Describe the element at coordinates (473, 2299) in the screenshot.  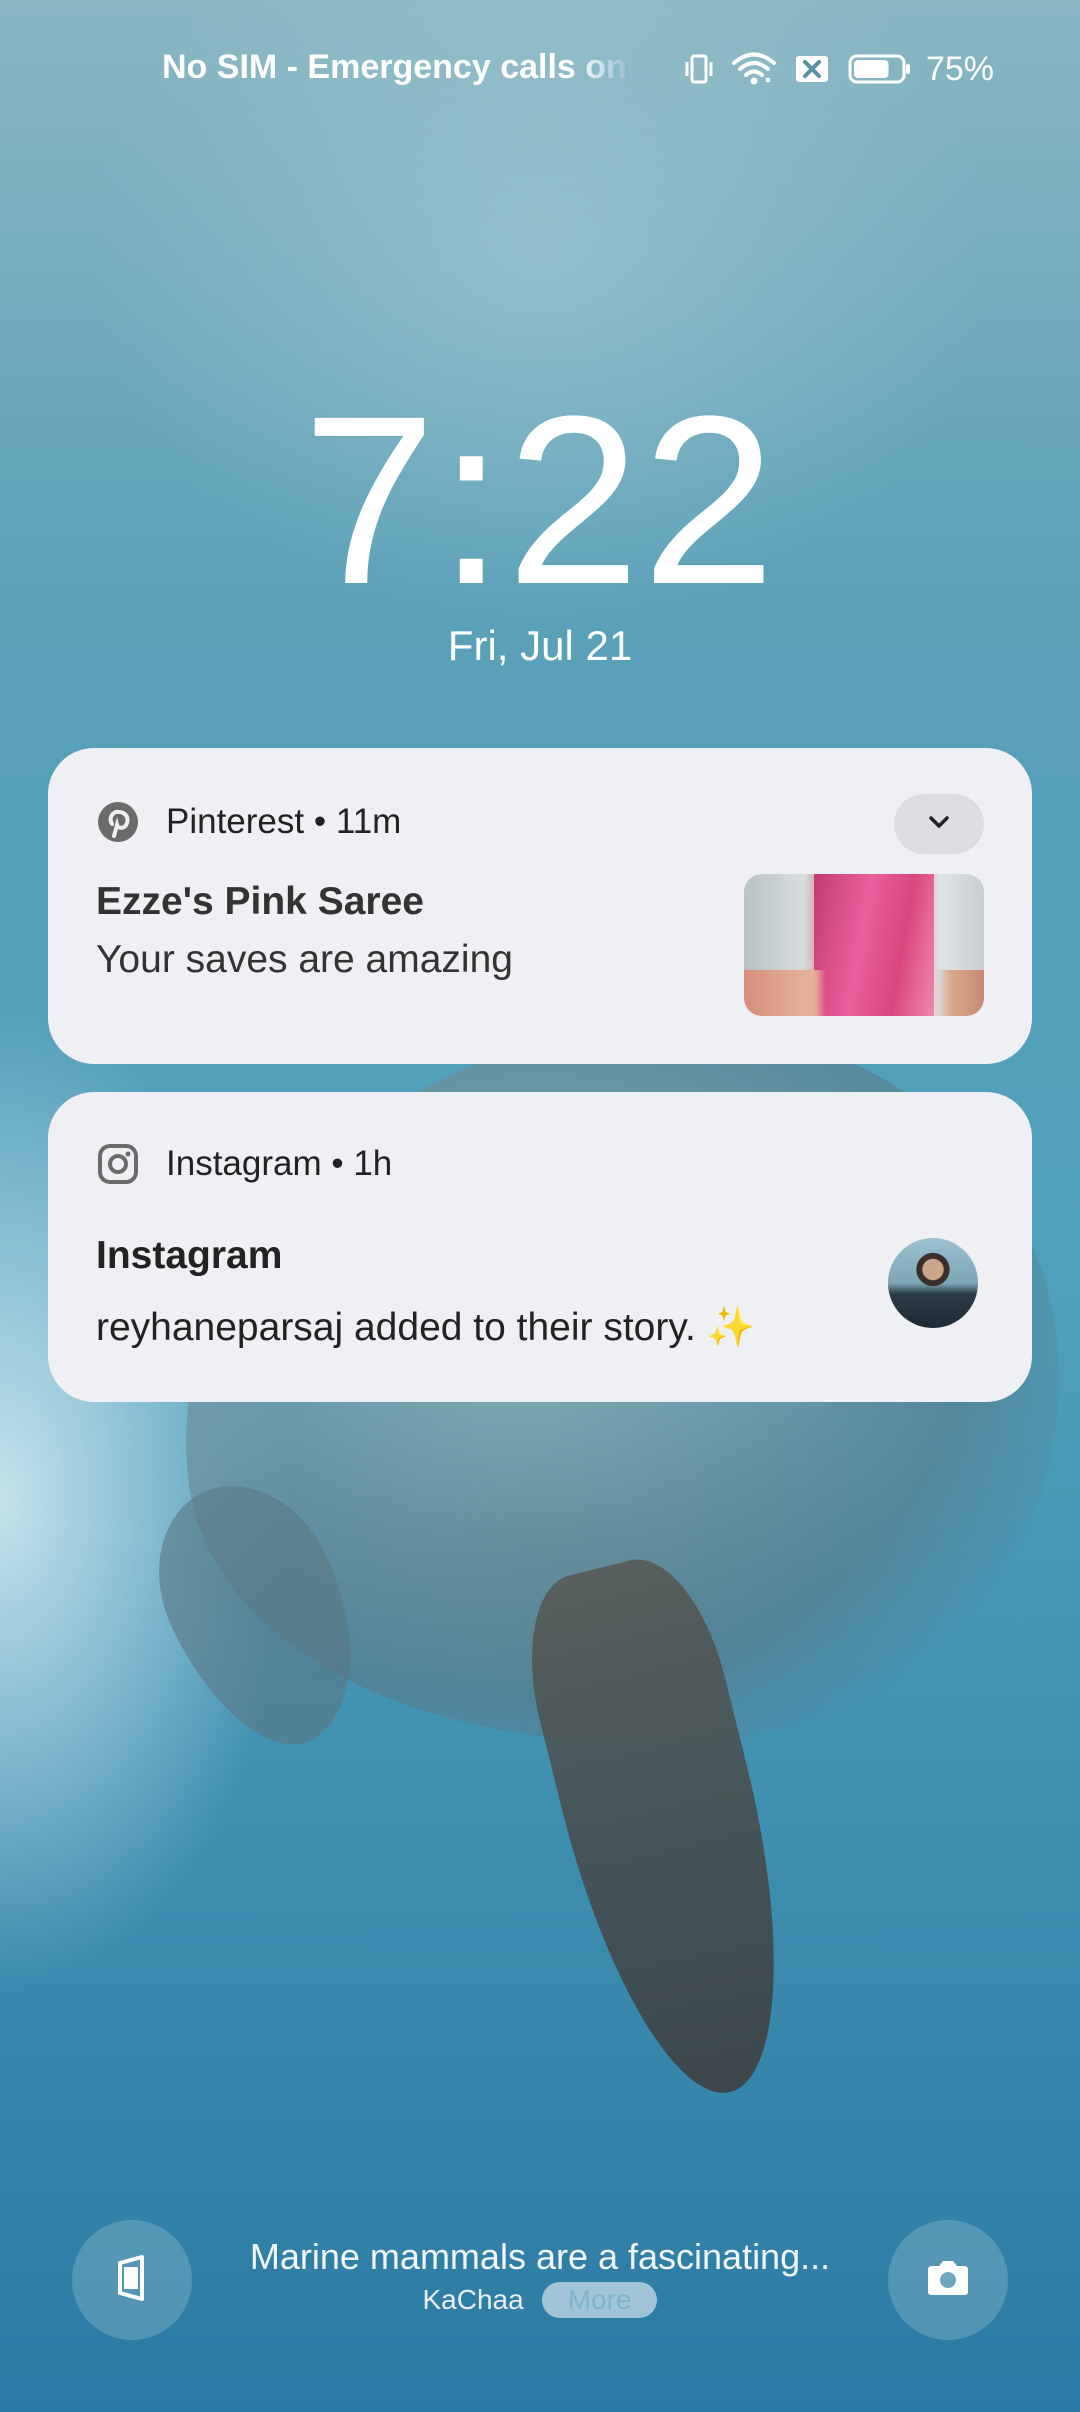
I see `wallpaper-source: KaChaa` at that location.